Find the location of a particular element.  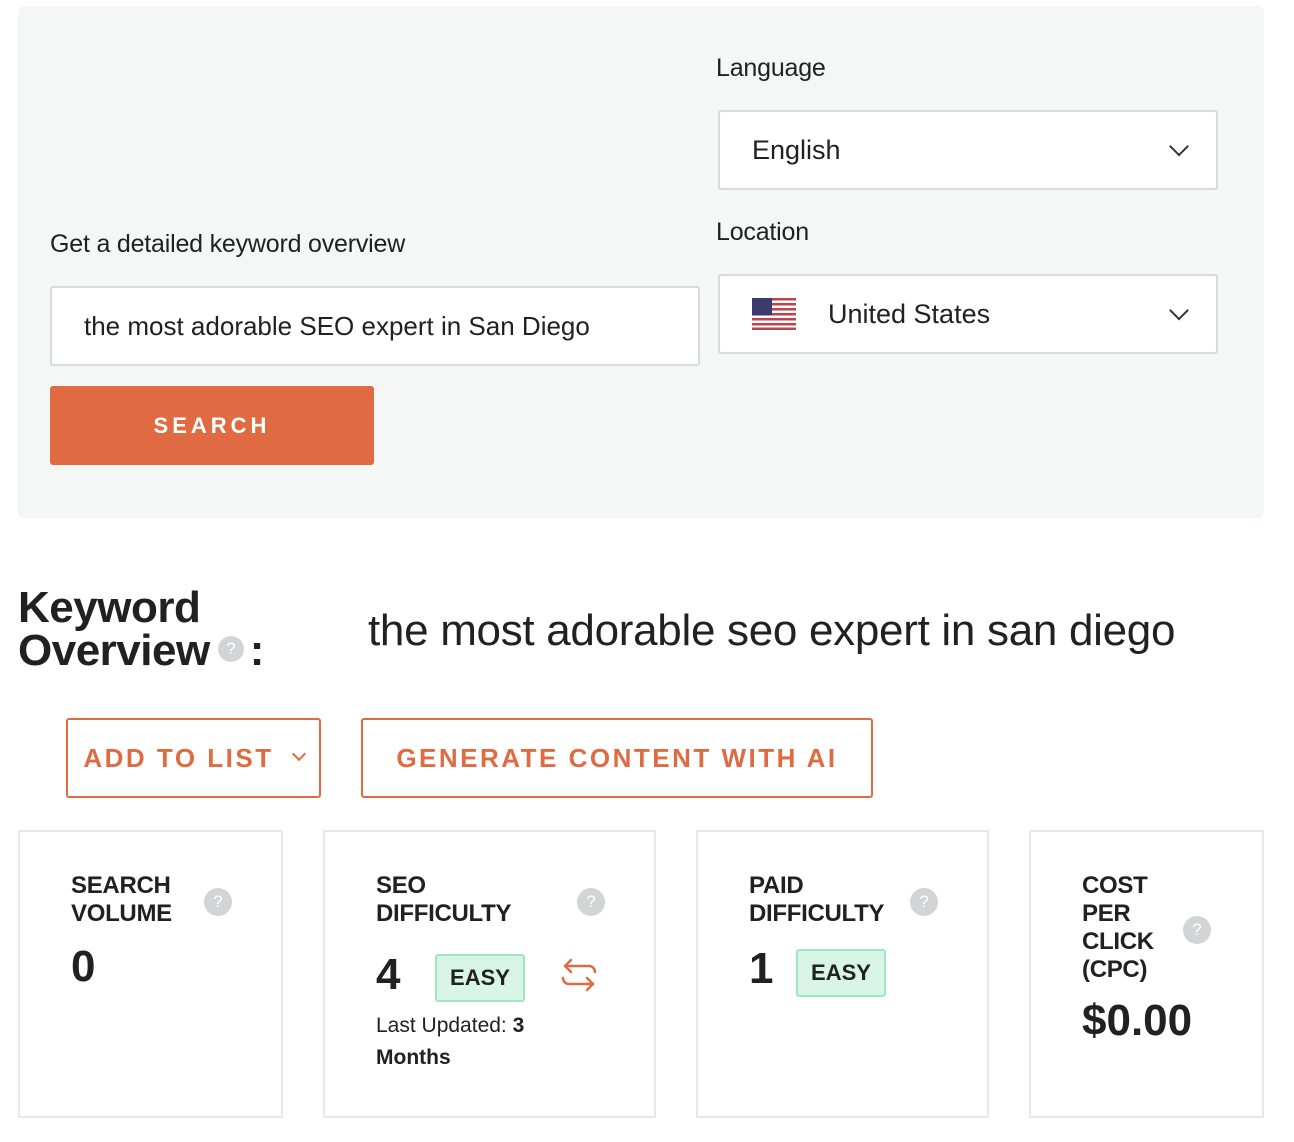

paid-difficulty-card: PAID DIFFICULTY ? 1 EASY is located at coordinates (842, 974).